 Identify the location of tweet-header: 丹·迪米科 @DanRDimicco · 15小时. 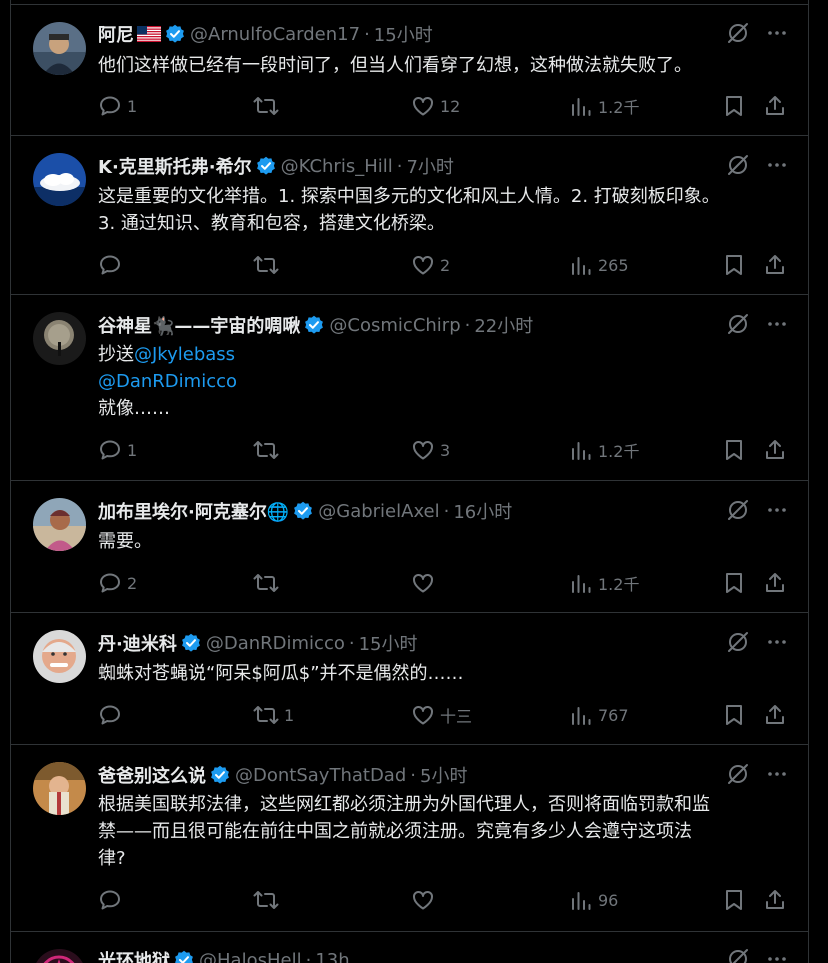
(443, 643).